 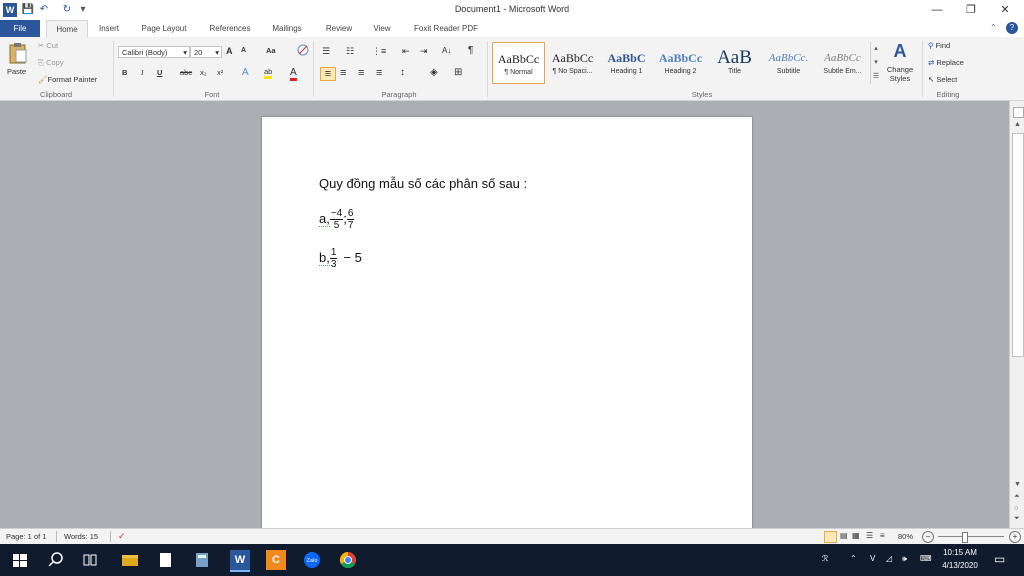 What do you see at coordinates (90, 560) in the screenshot?
I see `task-view-icon` at bounding box center [90, 560].